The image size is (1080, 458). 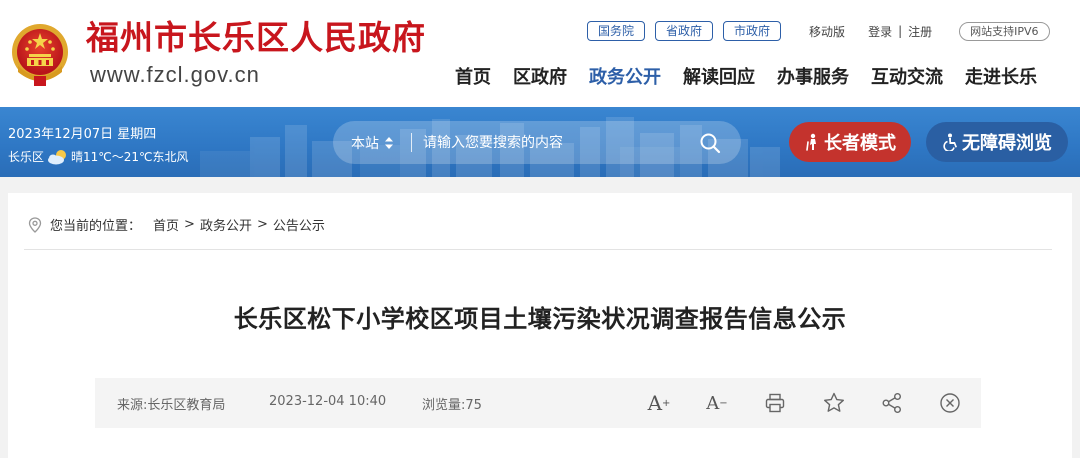 What do you see at coordinates (299, 224) in the screenshot?
I see `breadcrumb-announcements: 公告公示` at bounding box center [299, 224].